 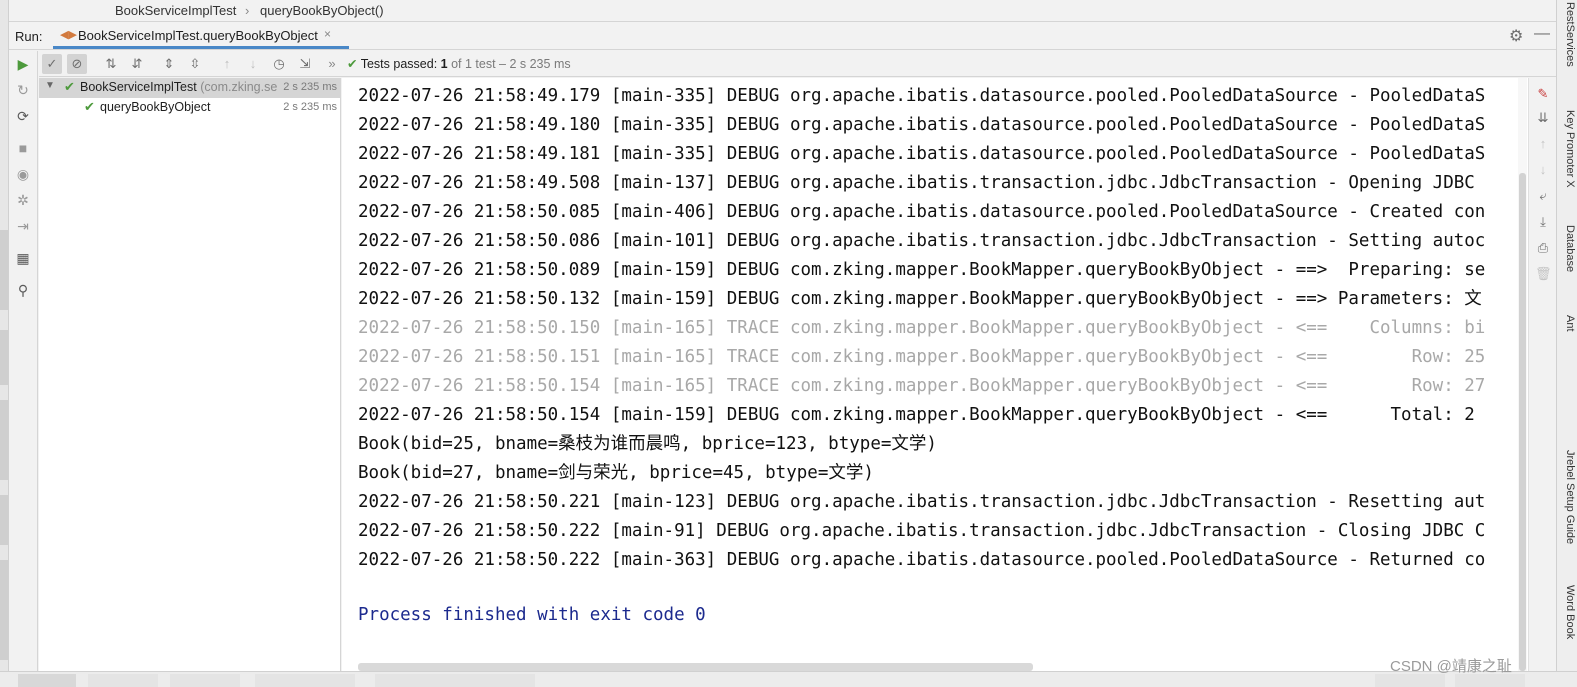 I want to click on console-toolbar: ✎ ⇊ ↑ ↓ ⤶ ⤓ ⎙ 🗑, so click(x=1542, y=374).